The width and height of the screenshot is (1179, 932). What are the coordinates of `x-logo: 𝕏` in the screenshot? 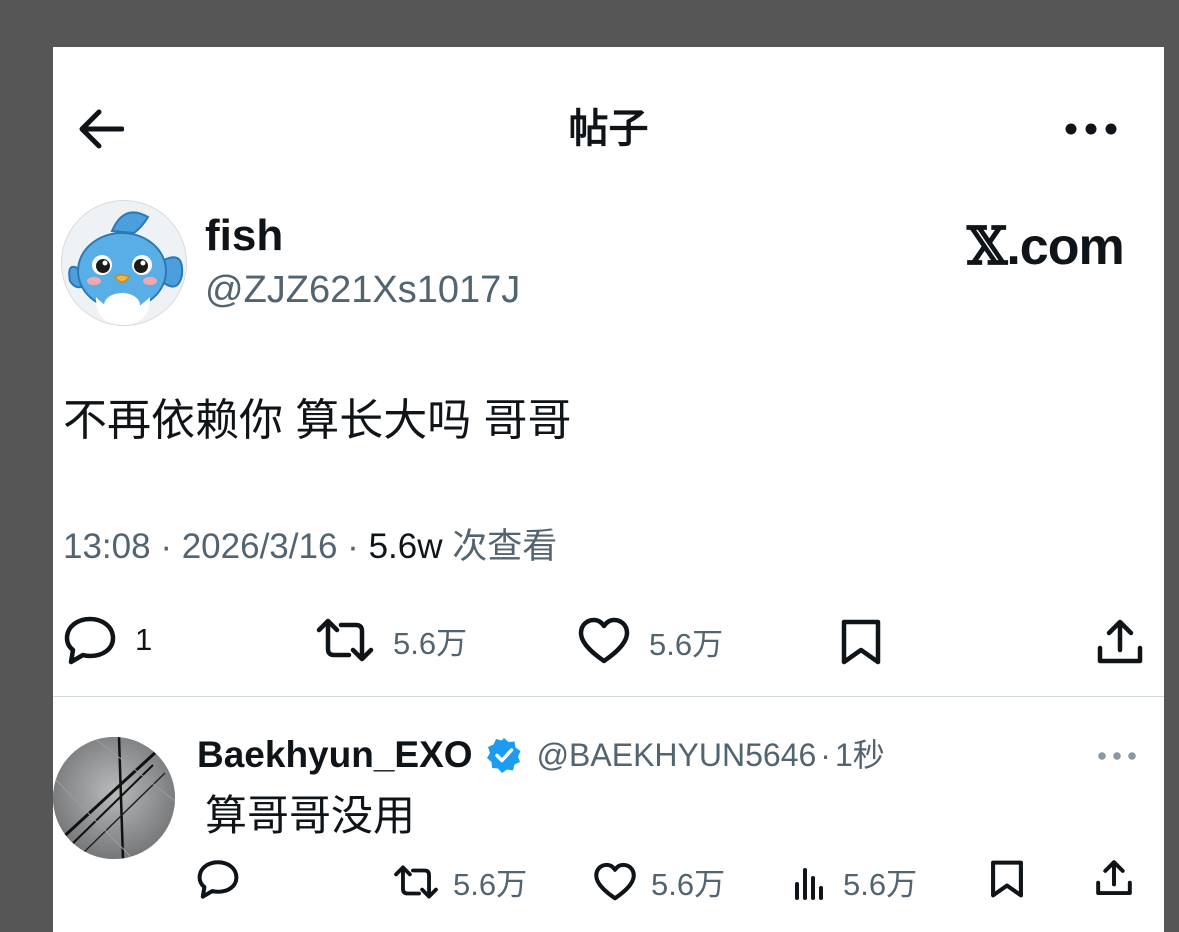 It's located at (987, 246).